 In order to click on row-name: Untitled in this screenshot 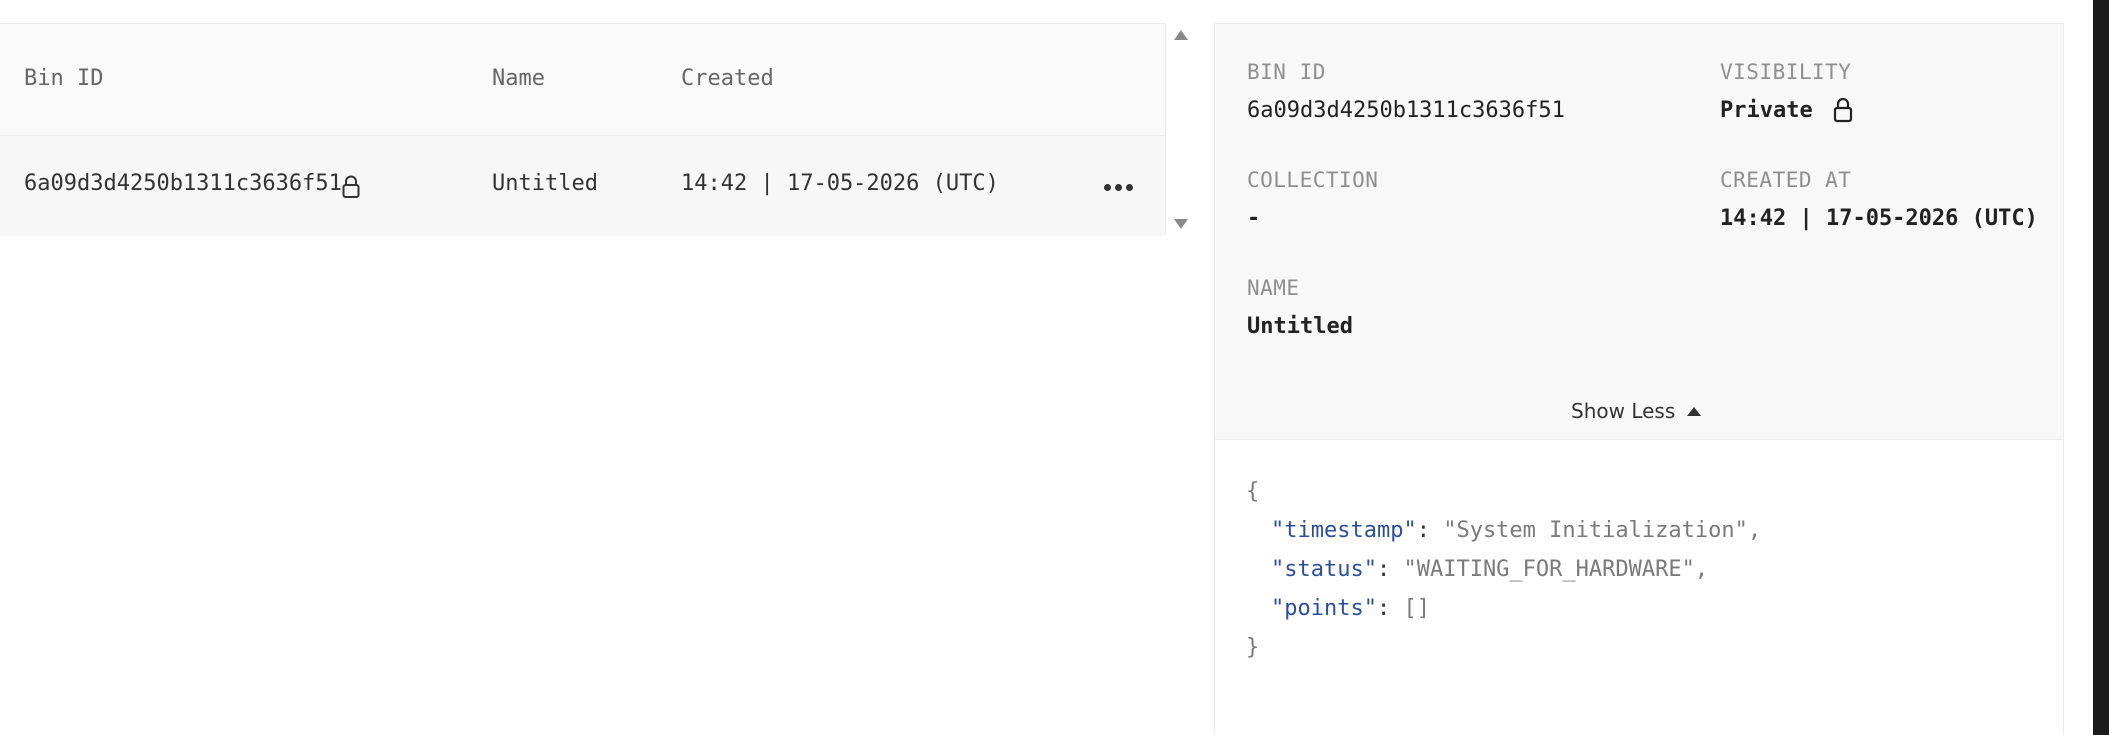, I will do `click(545, 183)`.